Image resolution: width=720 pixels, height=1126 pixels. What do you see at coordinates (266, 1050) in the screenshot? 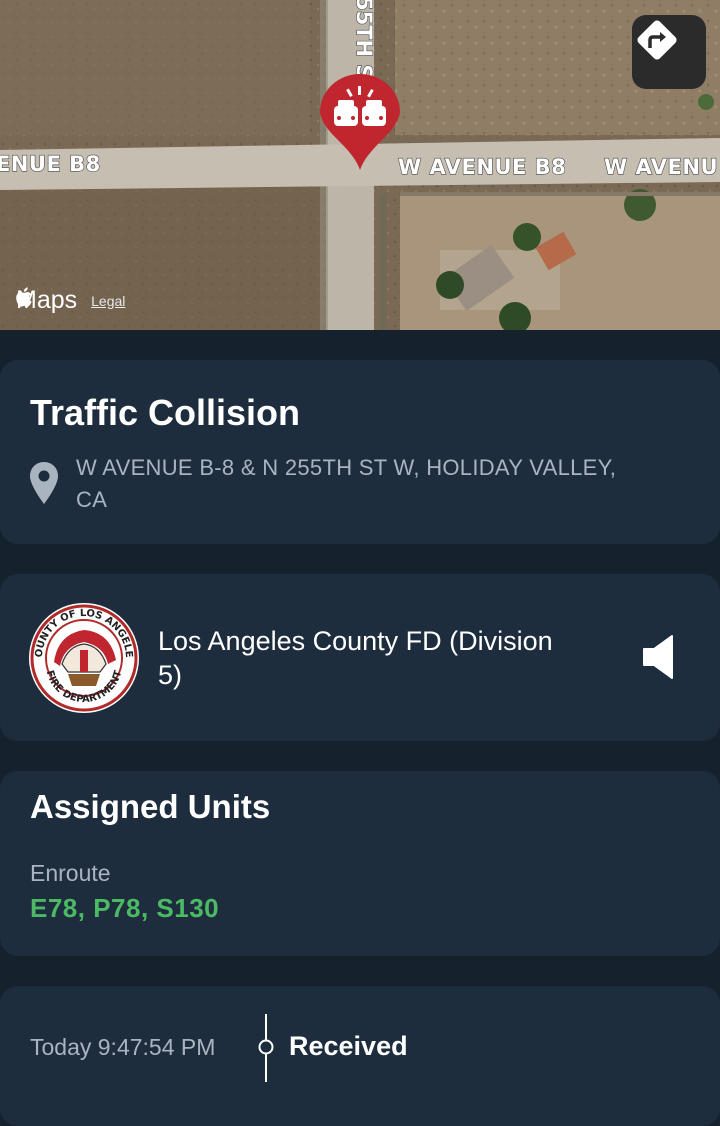
I see `timeline-node-icon` at bounding box center [266, 1050].